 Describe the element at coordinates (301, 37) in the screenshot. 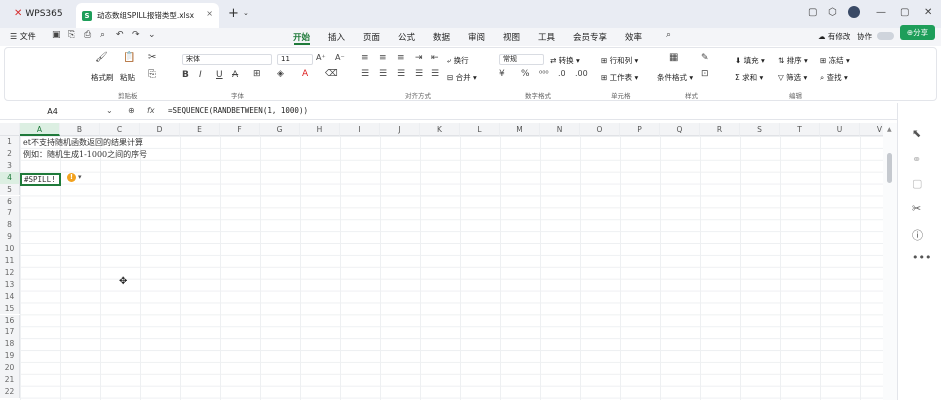

I see `tab-home: 开始` at that location.